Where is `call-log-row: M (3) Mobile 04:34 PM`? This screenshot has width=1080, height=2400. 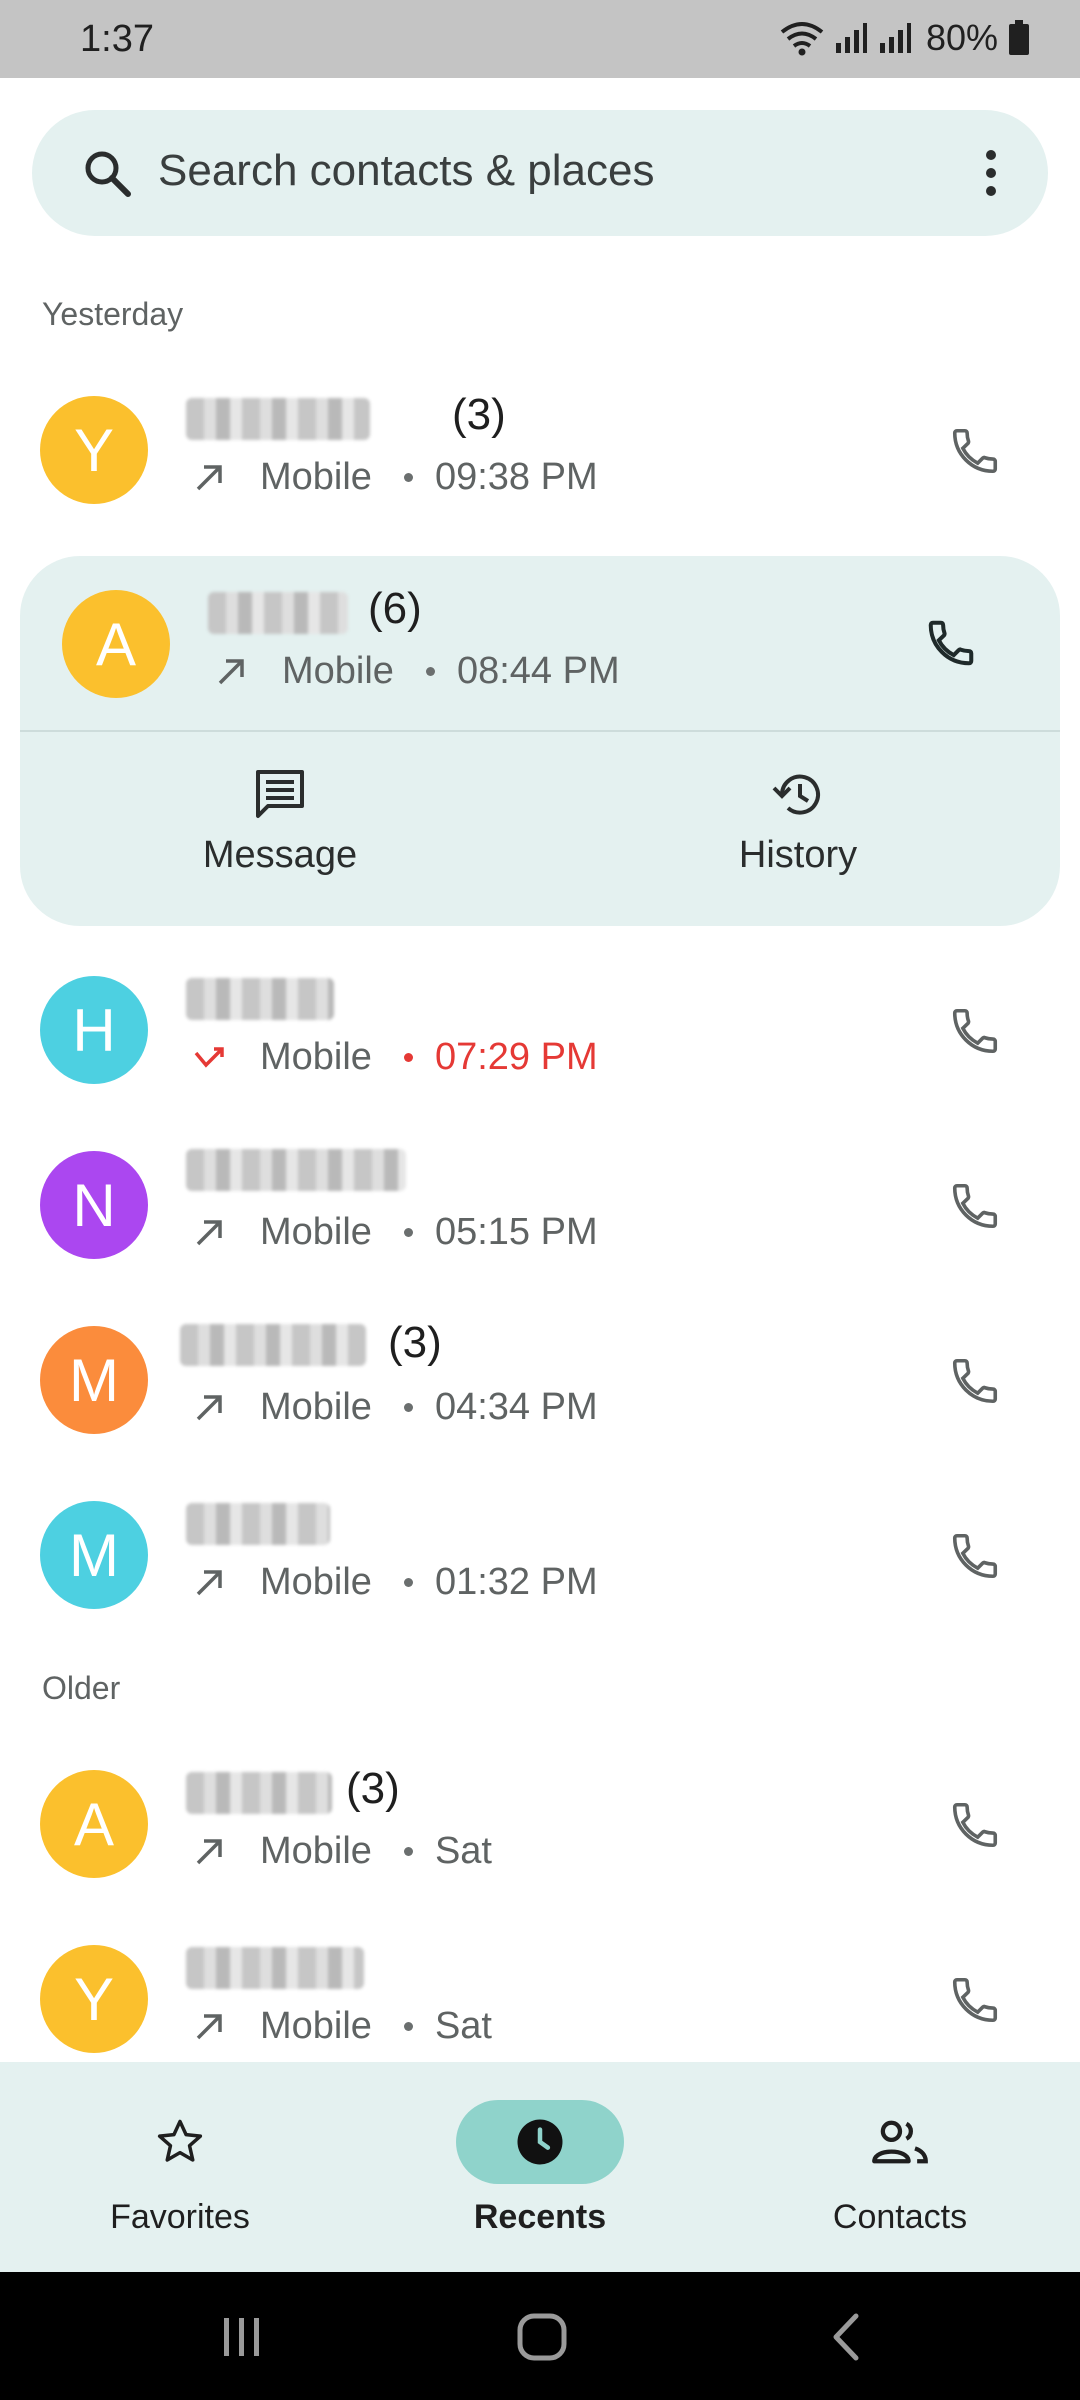
call-log-row: M (3) Mobile 04:34 PM is located at coordinates (540, 1380).